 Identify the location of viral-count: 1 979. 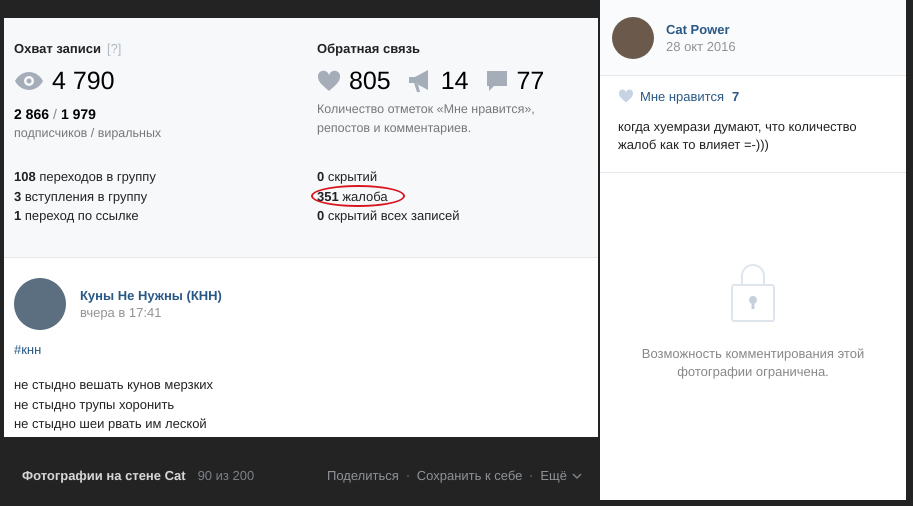
(78, 114).